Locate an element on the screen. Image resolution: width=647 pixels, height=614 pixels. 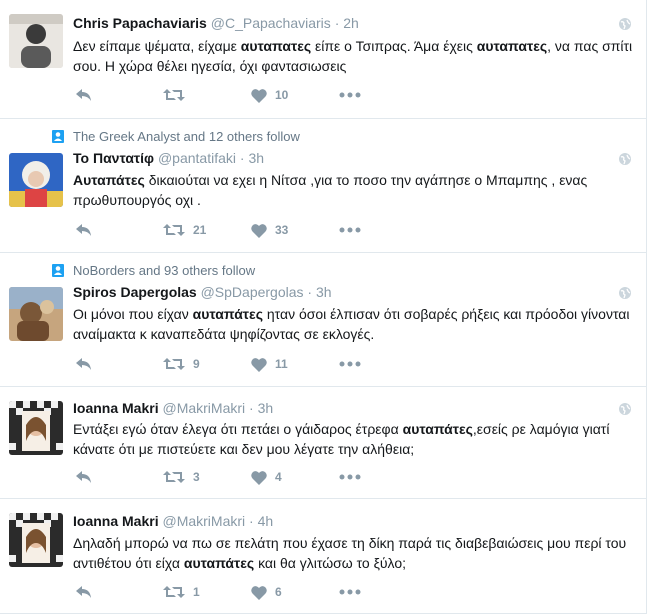
user-name: Chris Papachaviaris is located at coordinates (140, 23).